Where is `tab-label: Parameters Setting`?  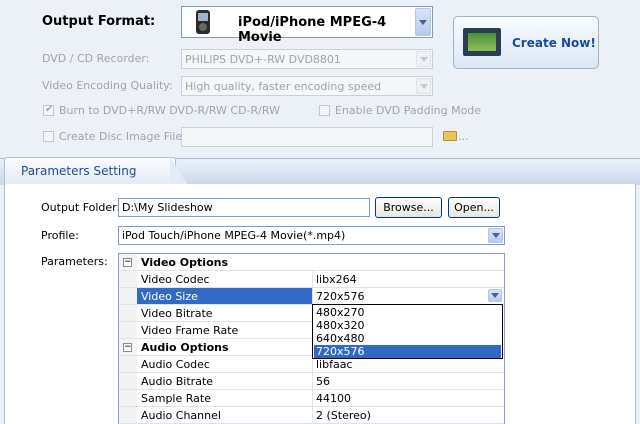 tab-label: Parameters Setting is located at coordinates (79, 171).